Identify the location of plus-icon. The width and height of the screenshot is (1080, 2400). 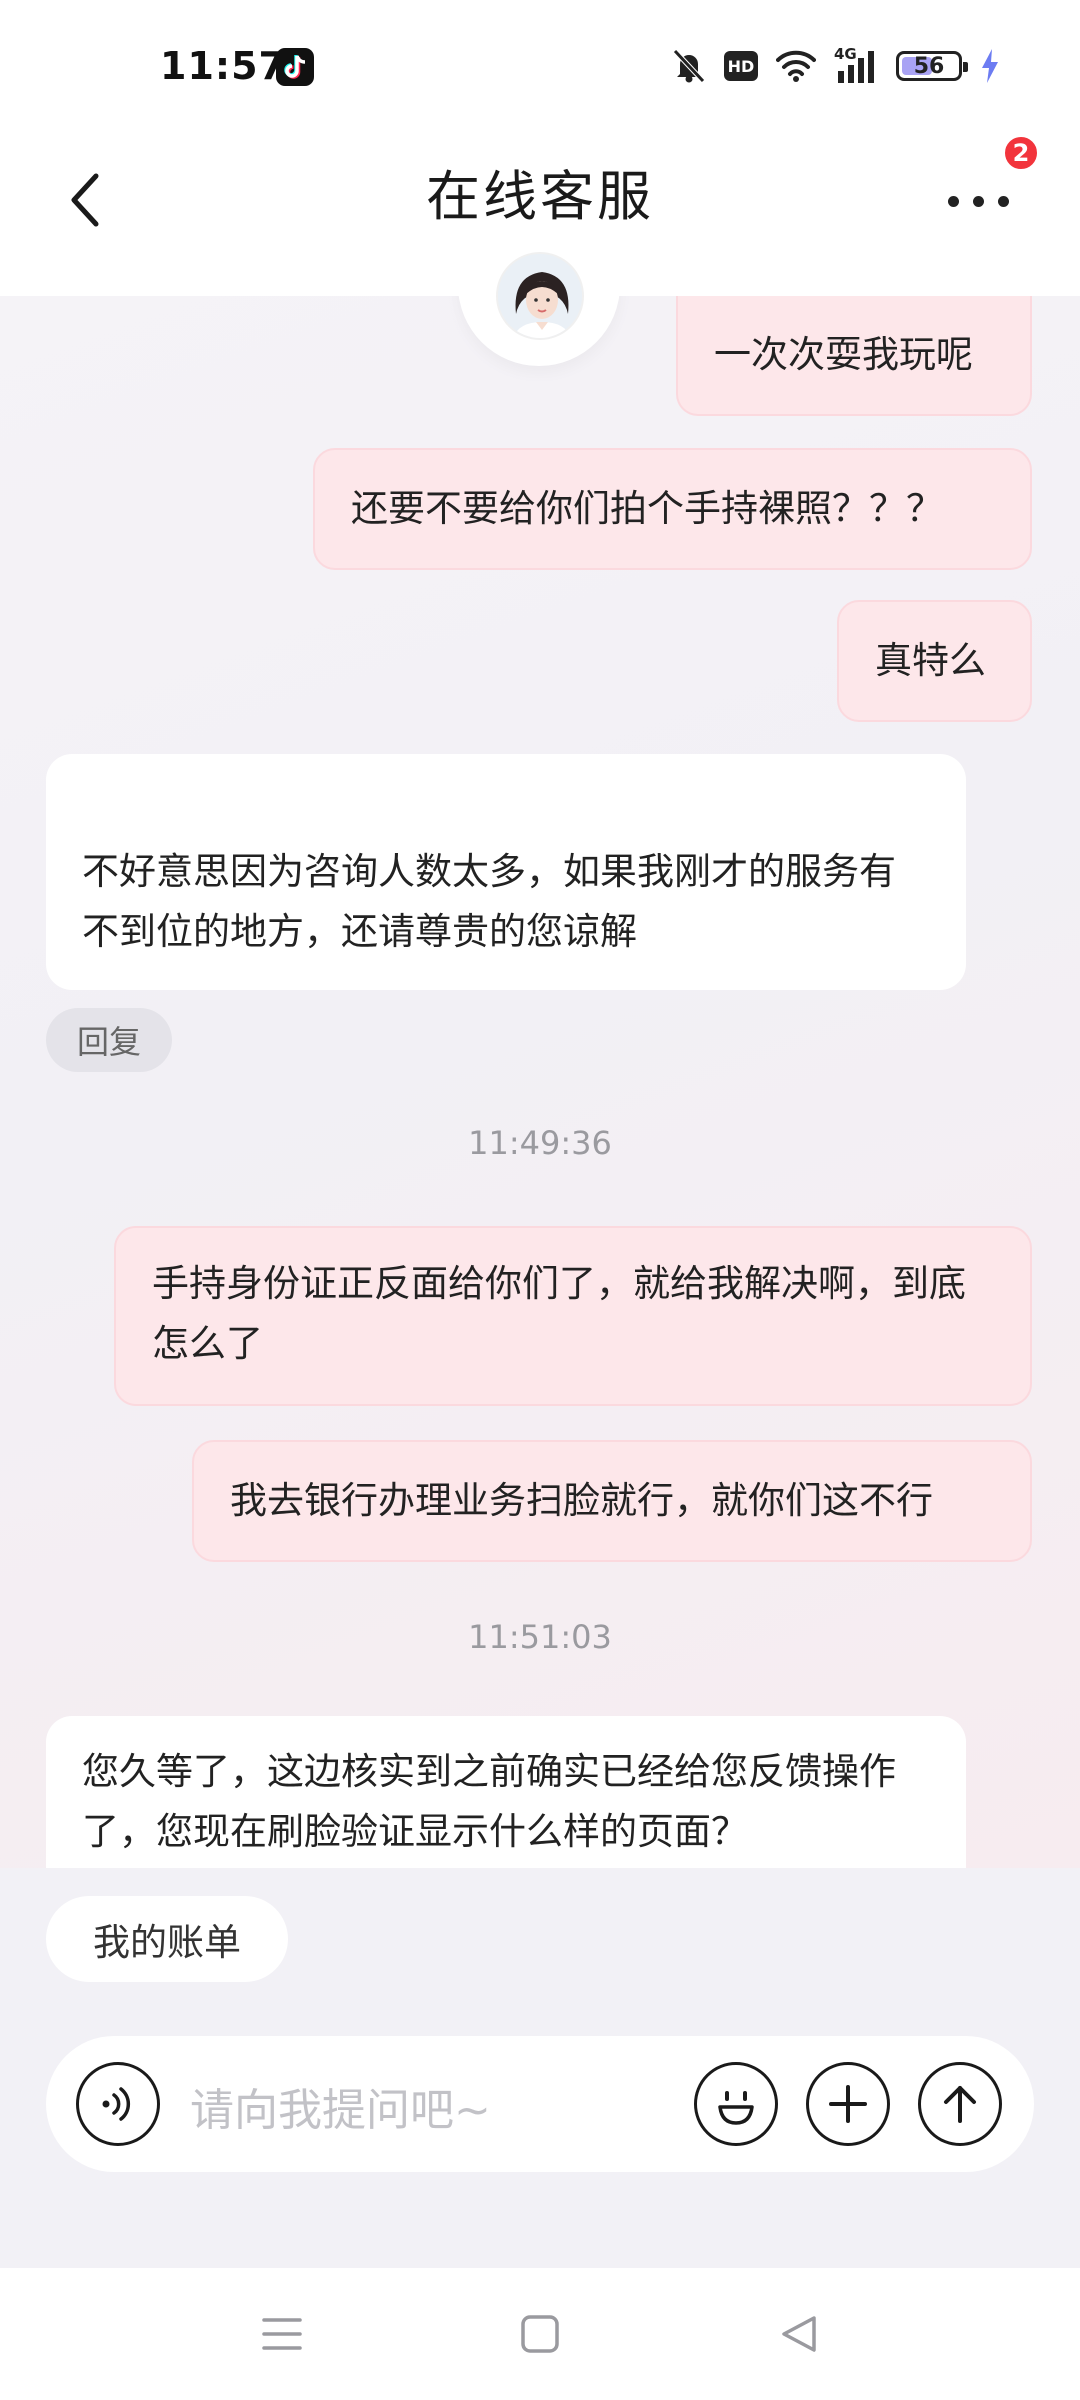
(848, 2104).